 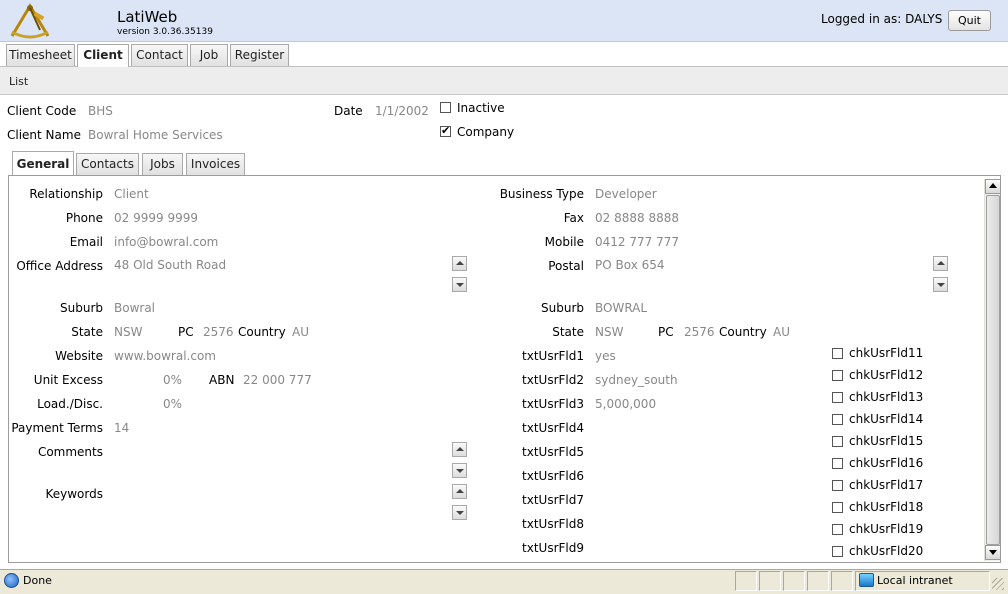 I want to click on scroll-thumb, so click(x=993, y=370).